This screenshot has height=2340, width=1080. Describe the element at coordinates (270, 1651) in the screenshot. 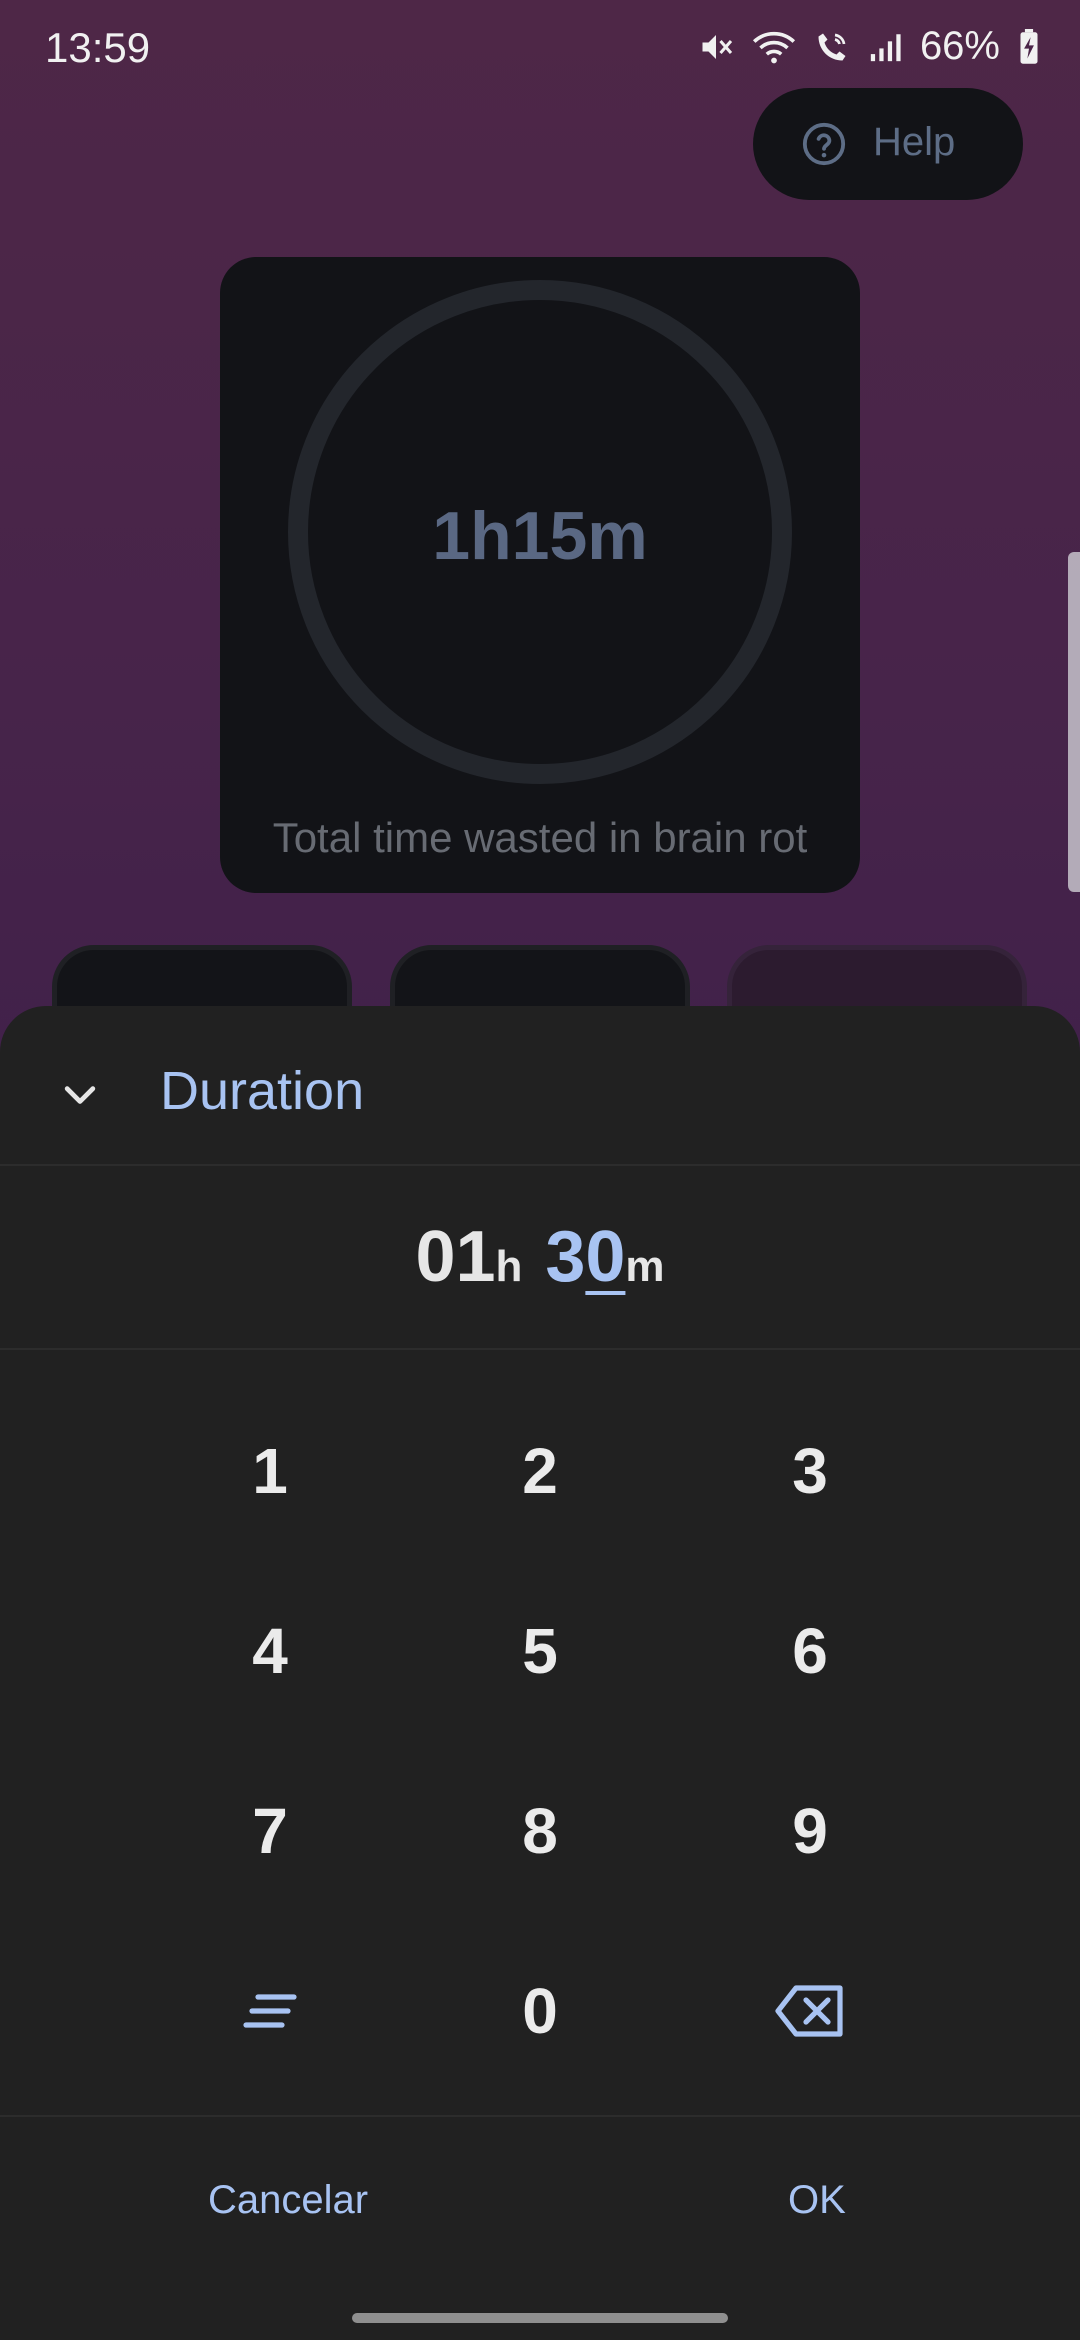

I see `key-4: 4` at that location.